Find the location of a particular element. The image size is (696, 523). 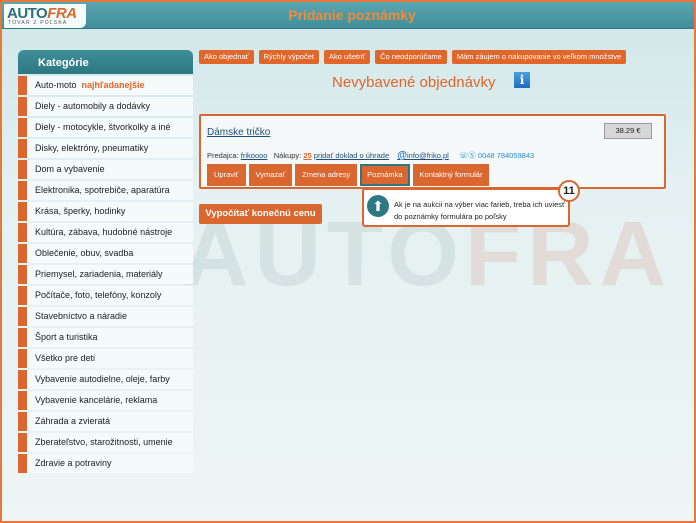

page-title: Pridanie poznámky is located at coordinates (352, 15).